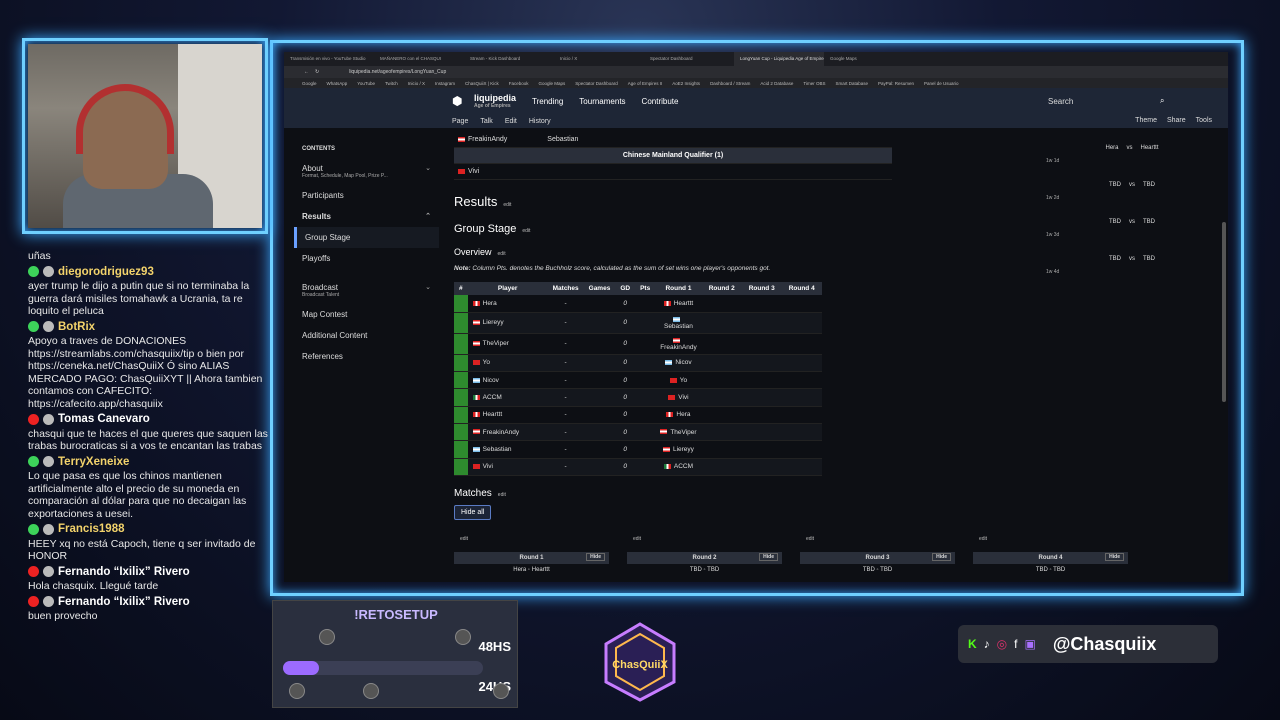 The height and width of the screenshot is (720, 1280). What do you see at coordinates (779, 59) in the screenshot?
I see `browser-tab: LongYuan Cup - Liquipedia Age of Empires` at bounding box center [779, 59].